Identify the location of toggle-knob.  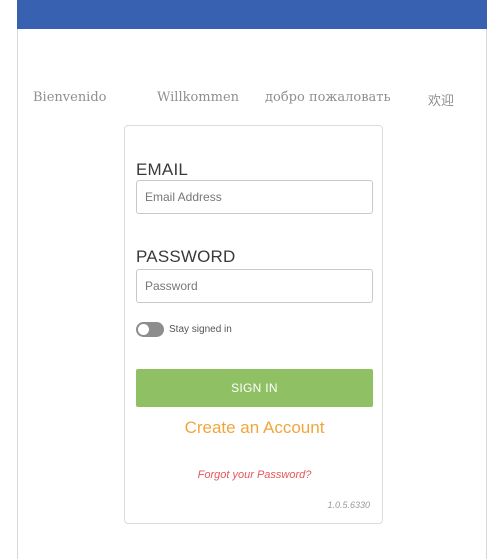
(143, 329).